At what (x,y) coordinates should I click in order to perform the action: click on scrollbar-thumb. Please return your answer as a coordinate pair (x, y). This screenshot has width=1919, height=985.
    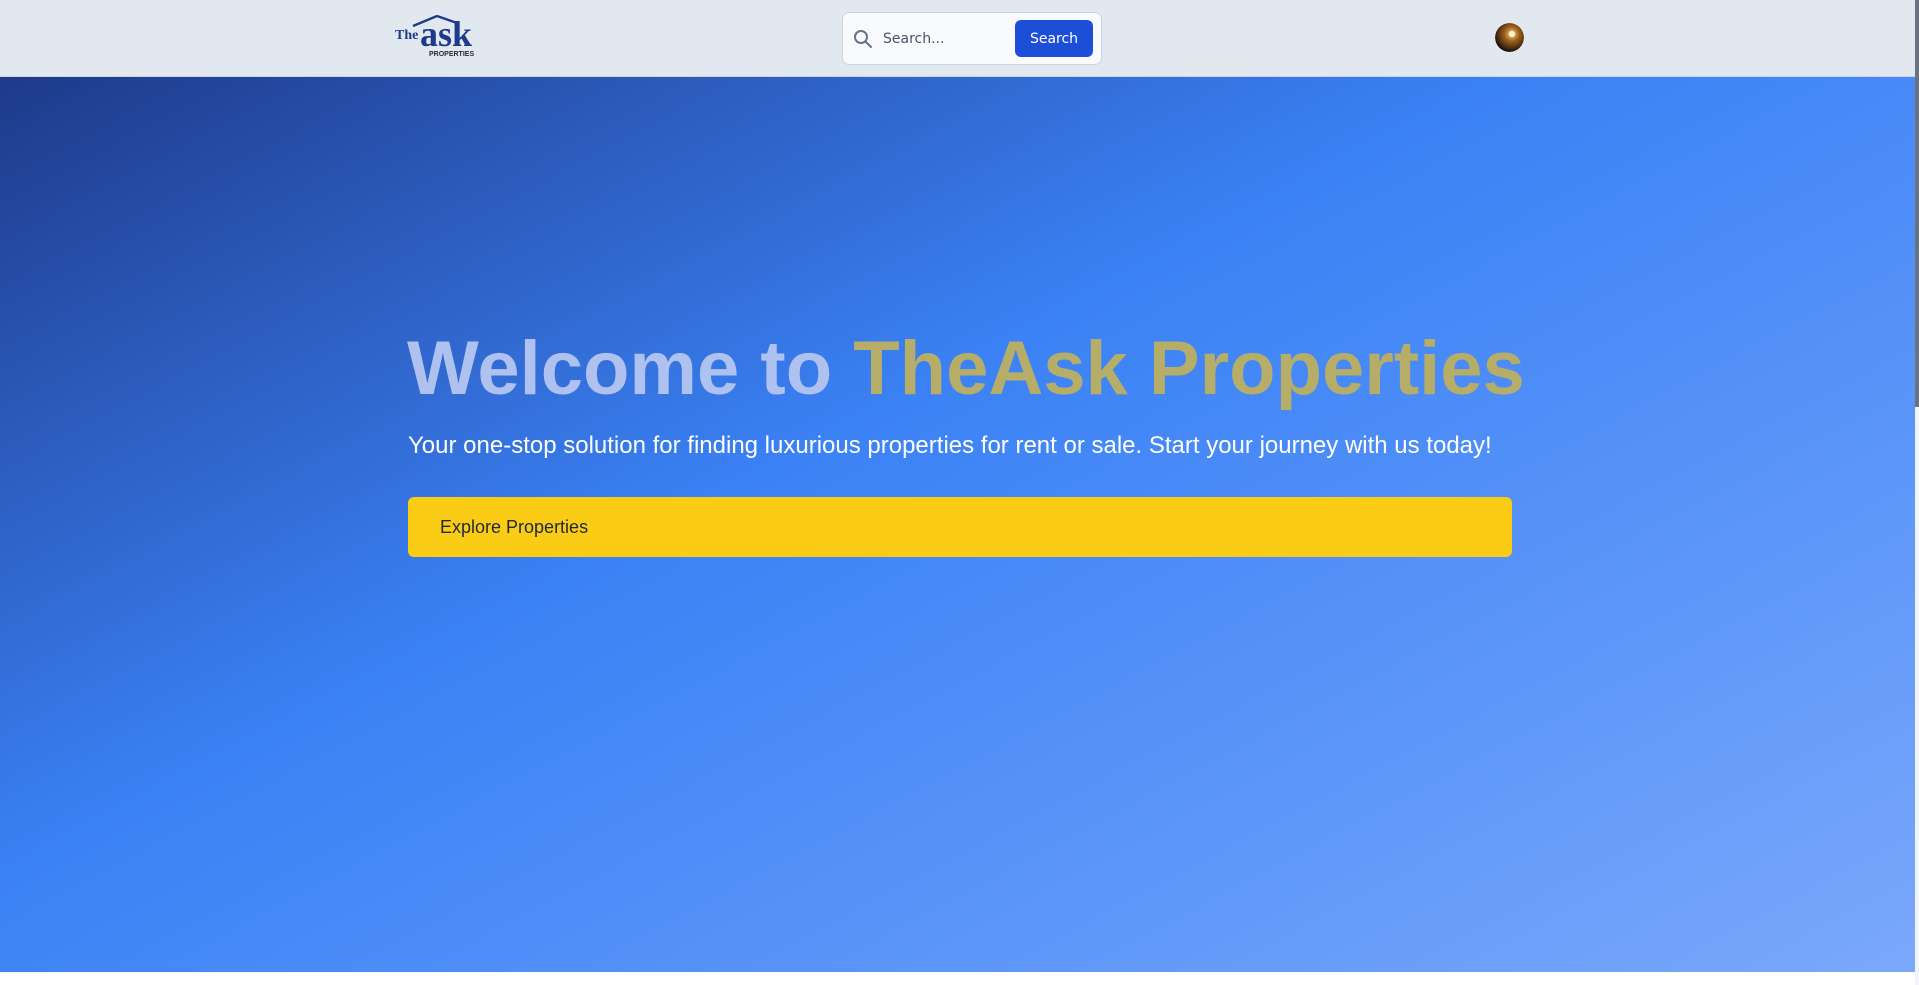
    Looking at the image, I should click on (1917, 203).